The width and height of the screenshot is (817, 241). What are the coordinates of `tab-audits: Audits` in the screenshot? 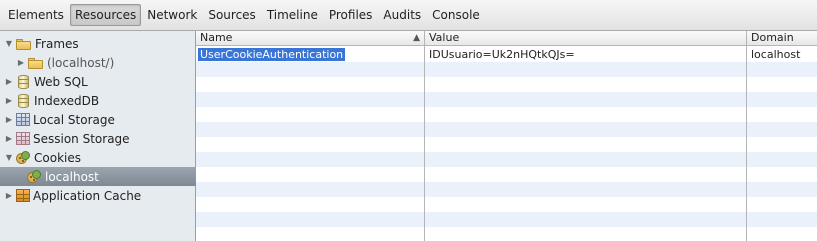 It's located at (402, 15).